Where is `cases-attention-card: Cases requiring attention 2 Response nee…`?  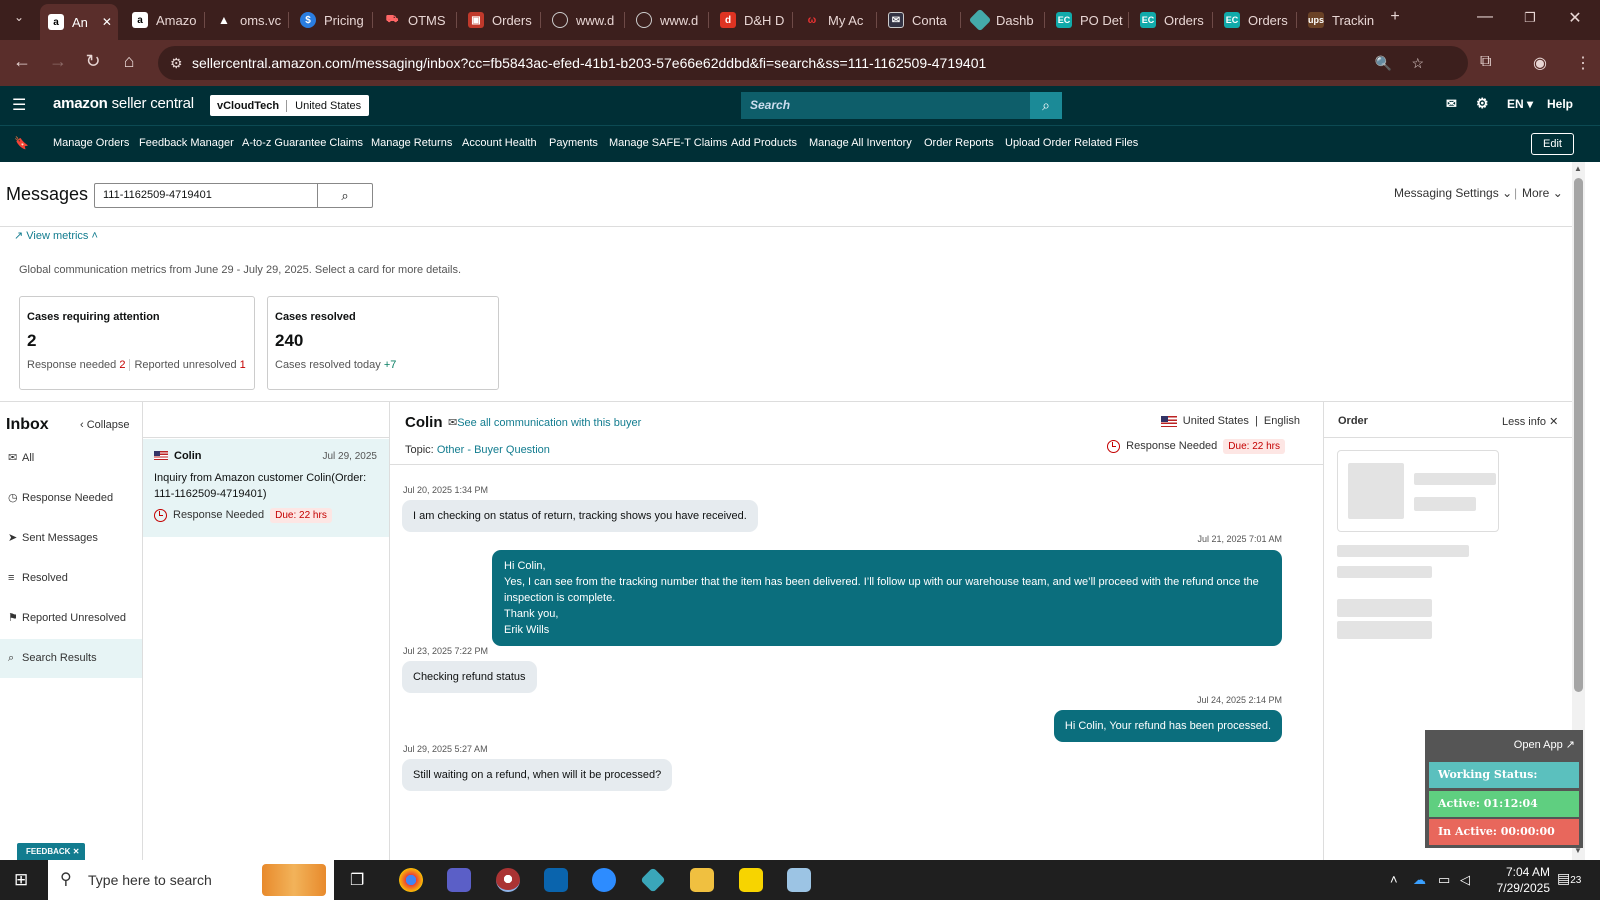 cases-attention-card: Cases requiring attention 2 Response nee… is located at coordinates (137, 343).